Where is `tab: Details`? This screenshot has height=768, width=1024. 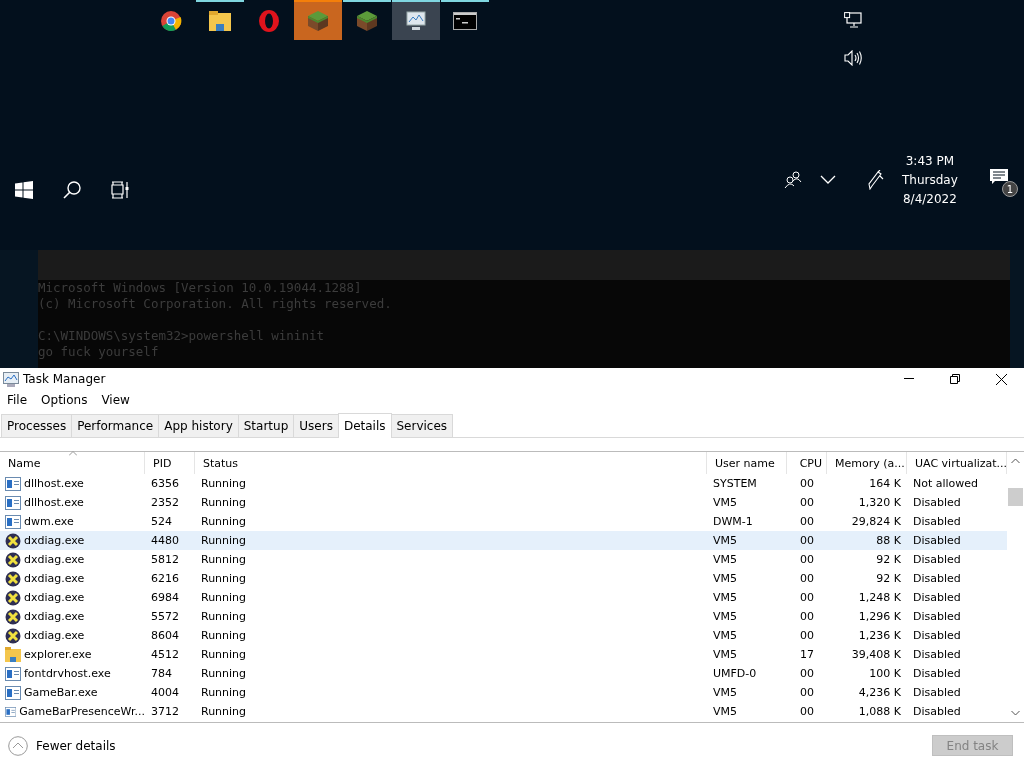
tab: Details is located at coordinates (364, 425).